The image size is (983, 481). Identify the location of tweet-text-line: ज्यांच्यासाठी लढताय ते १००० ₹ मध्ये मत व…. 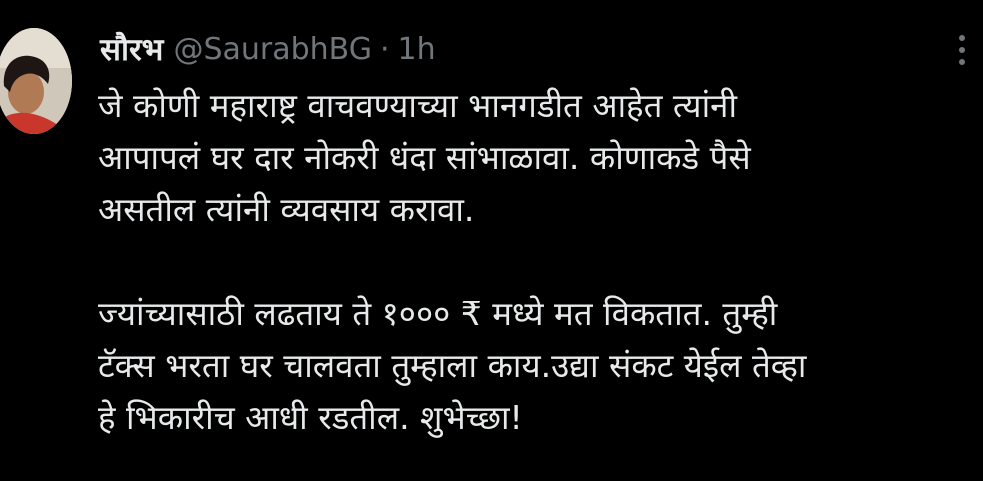
(438, 313).